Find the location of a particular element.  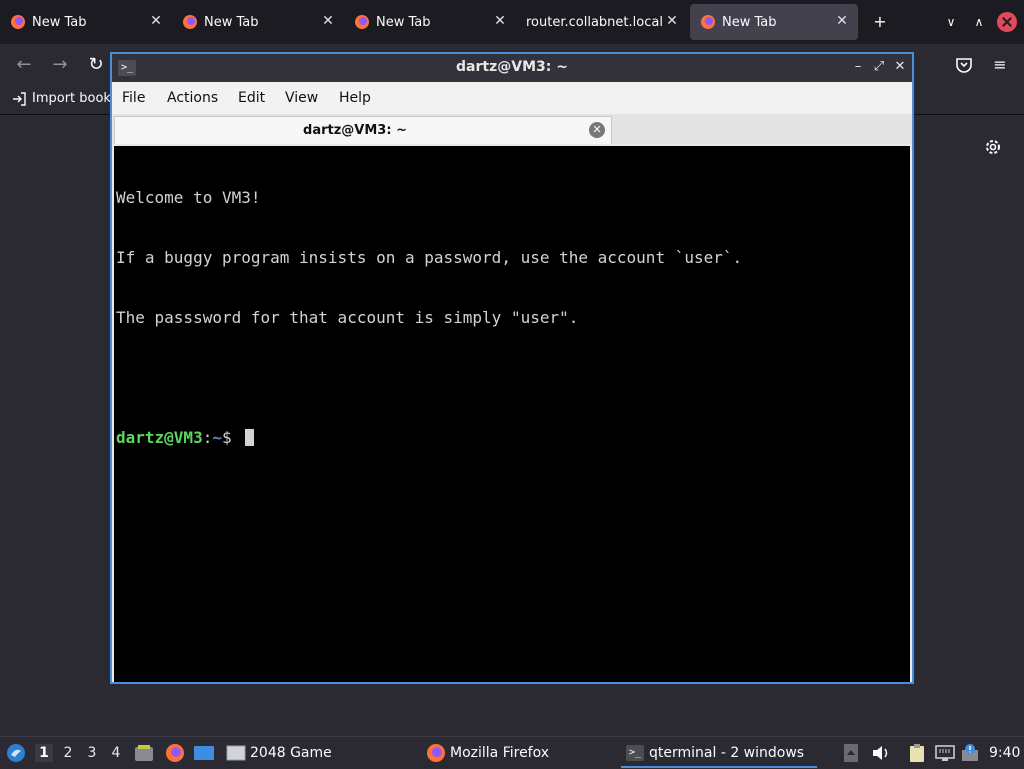

task-2048-game: 2048 Game is located at coordinates (279, 753).